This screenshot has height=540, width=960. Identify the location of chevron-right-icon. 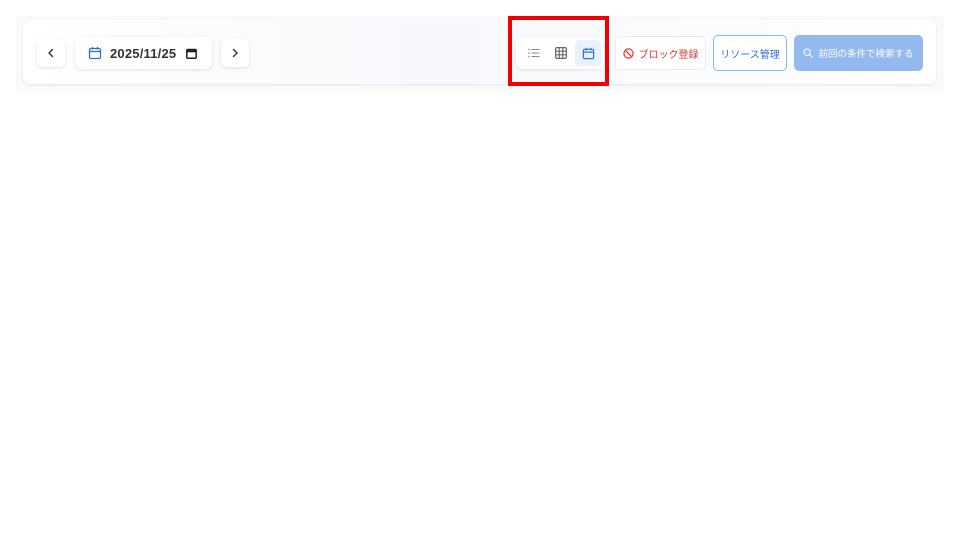
(235, 53).